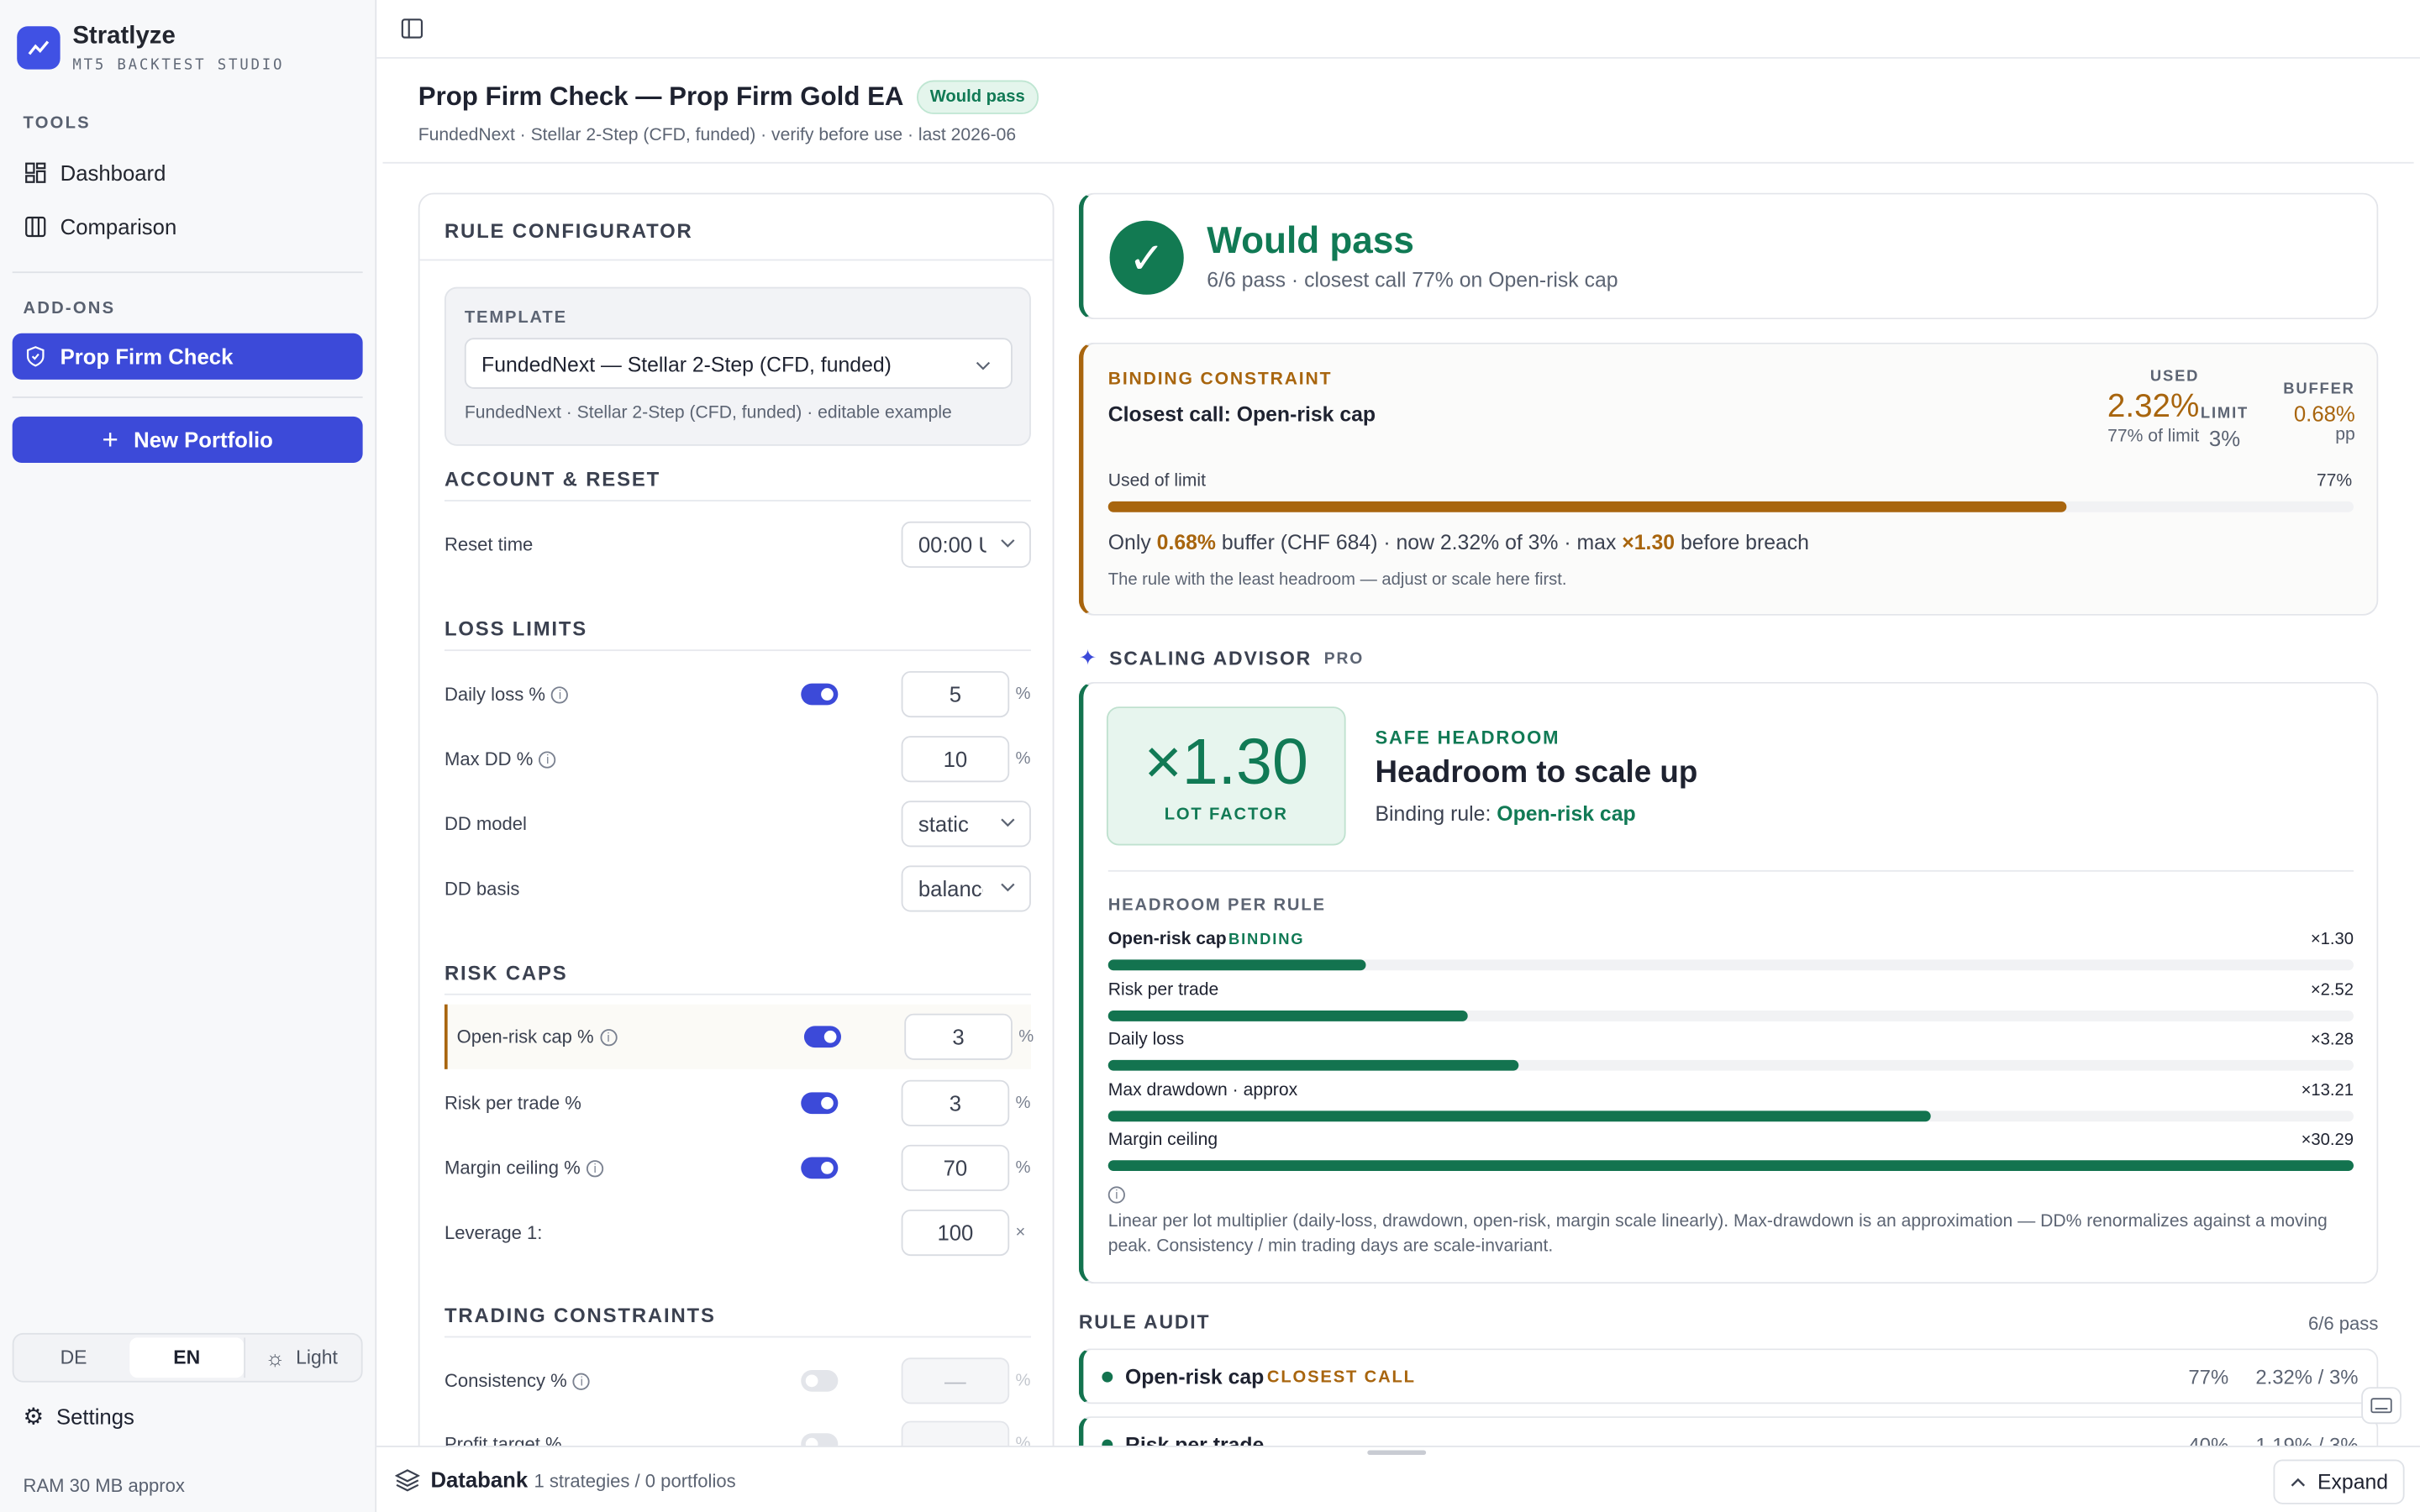  Describe the element at coordinates (1744, 542) in the screenshot. I see `summary-suffix: before breach` at that location.